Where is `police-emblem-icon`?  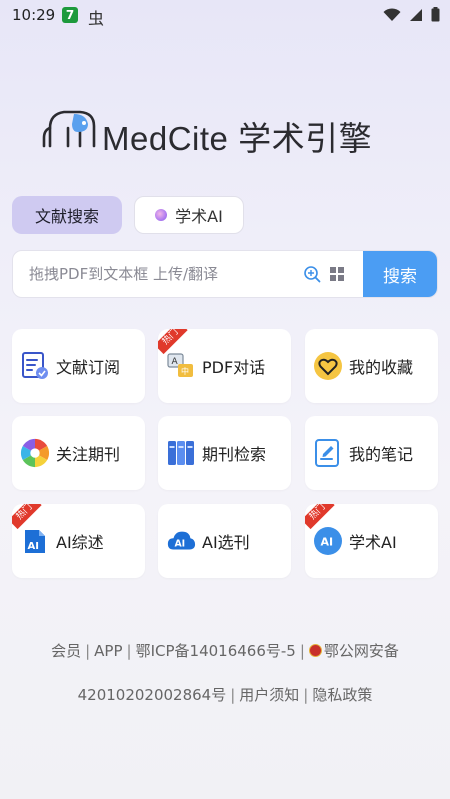 police-emblem-icon is located at coordinates (315, 650).